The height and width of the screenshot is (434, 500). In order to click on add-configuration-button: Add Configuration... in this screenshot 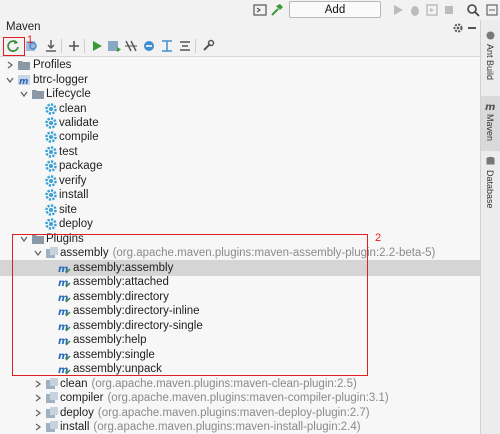, I will do `click(335, 17)`.